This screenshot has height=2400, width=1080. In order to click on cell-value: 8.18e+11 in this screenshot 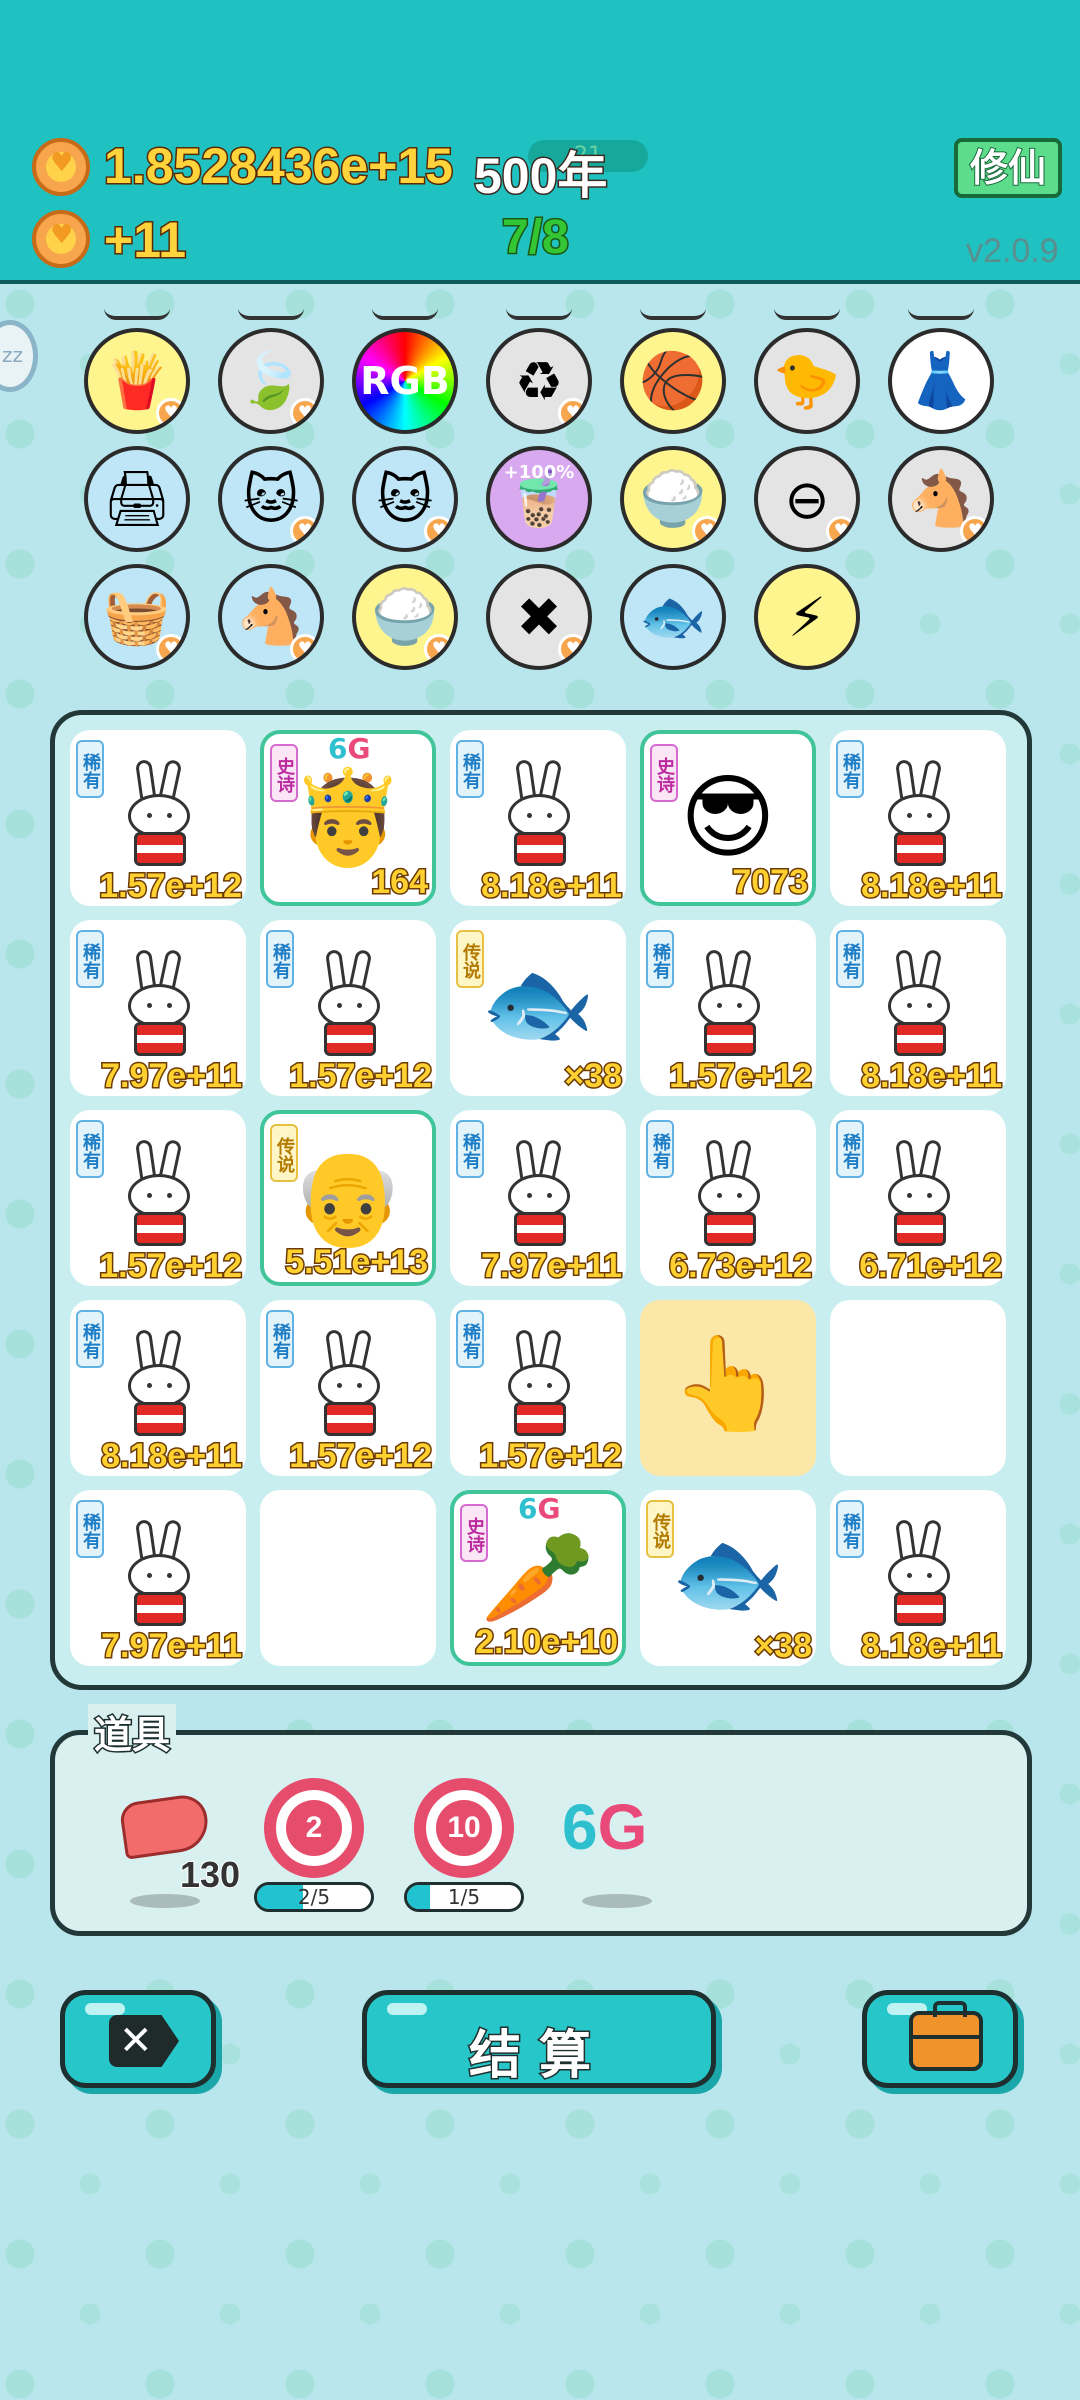, I will do `click(932, 1076)`.